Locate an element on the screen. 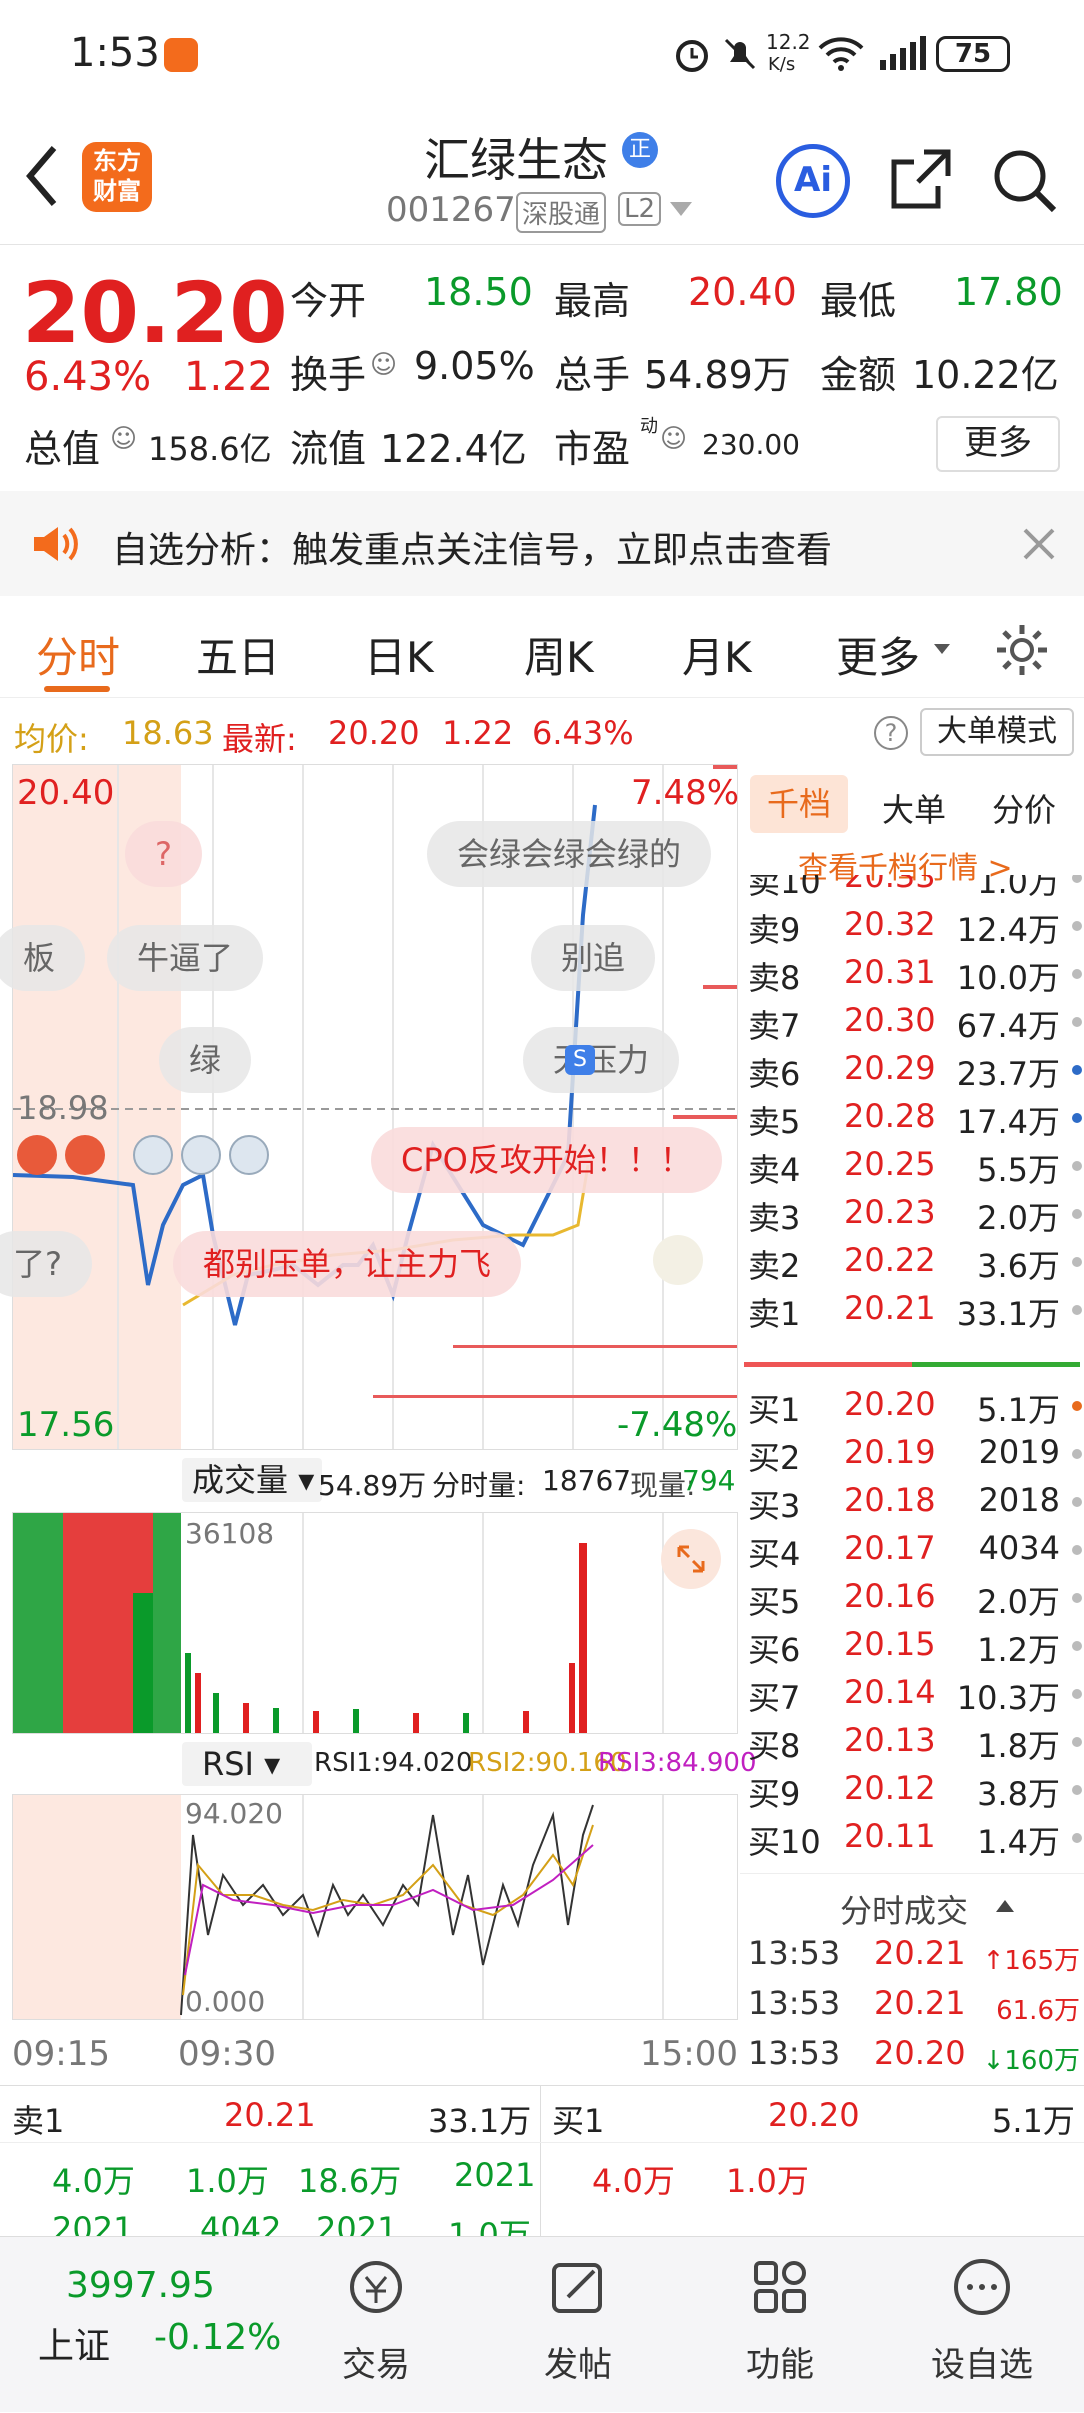  comment-bubble: 无压力 is located at coordinates (601, 1060).